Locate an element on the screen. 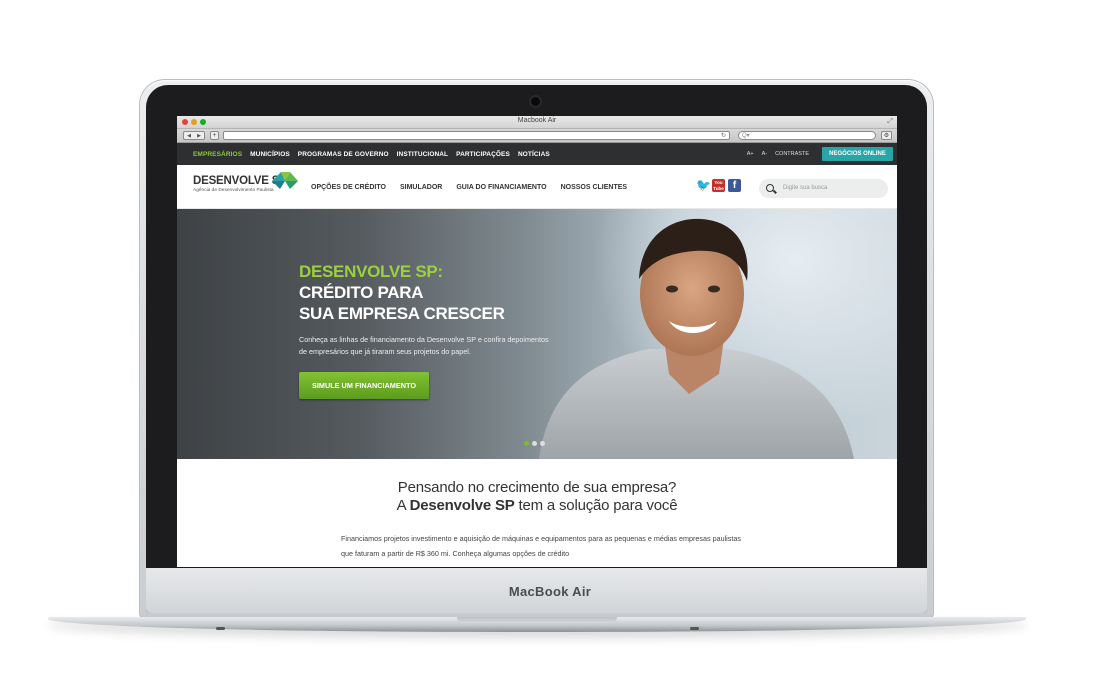 This screenshot has width=1100, height=688. facebook-icon: f is located at coordinates (734, 185).